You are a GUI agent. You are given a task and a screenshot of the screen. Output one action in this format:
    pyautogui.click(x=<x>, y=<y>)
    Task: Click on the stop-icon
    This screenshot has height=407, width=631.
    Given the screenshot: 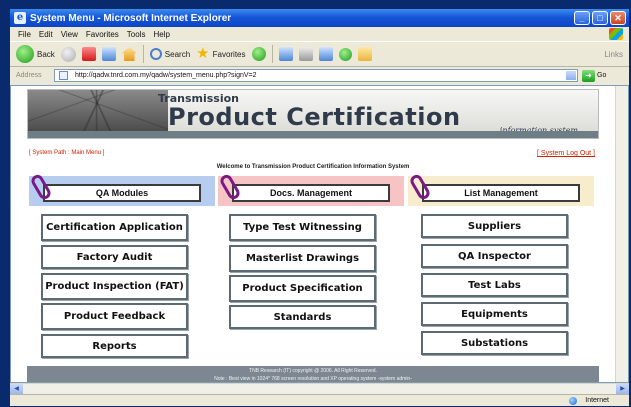 What is the action you would take?
    pyautogui.click(x=88, y=54)
    